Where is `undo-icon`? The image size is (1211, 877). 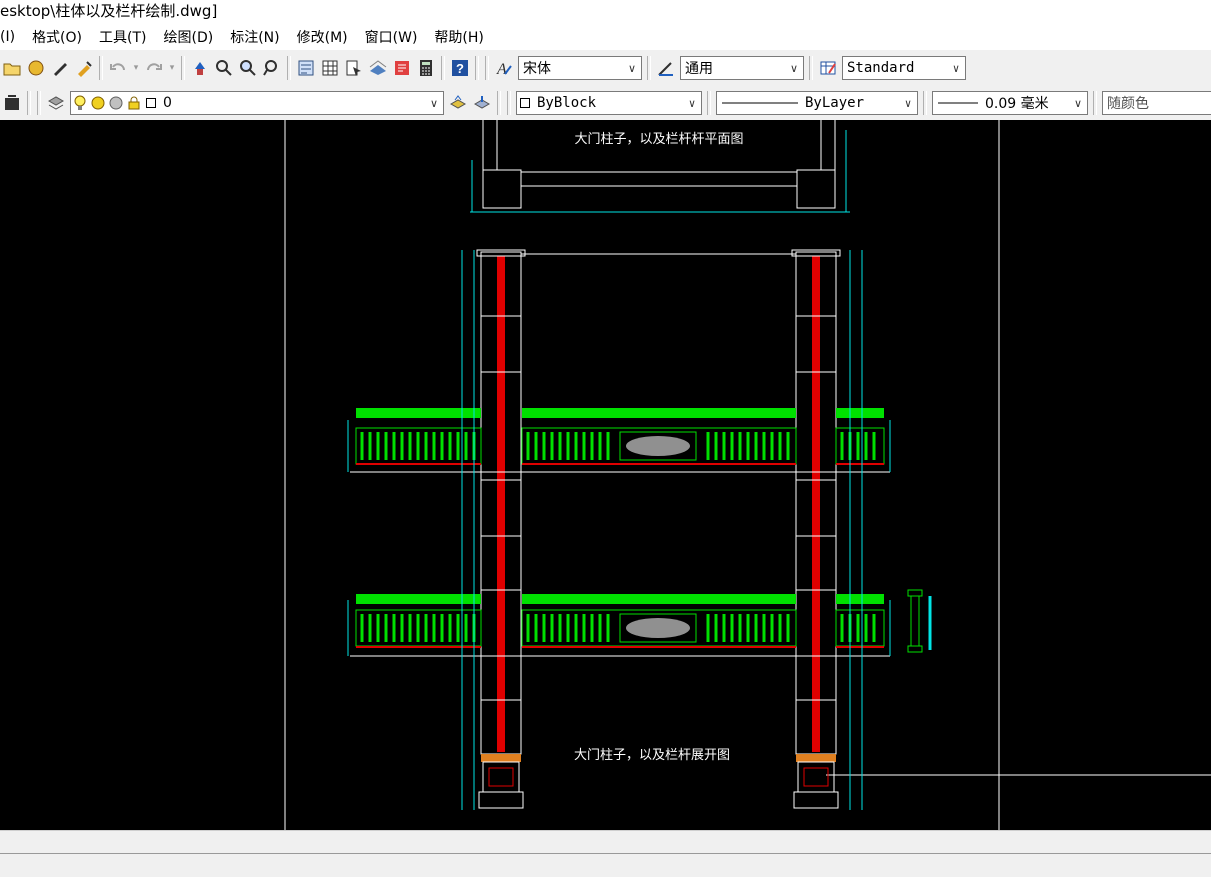
undo-icon is located at coordinates (118, 68).